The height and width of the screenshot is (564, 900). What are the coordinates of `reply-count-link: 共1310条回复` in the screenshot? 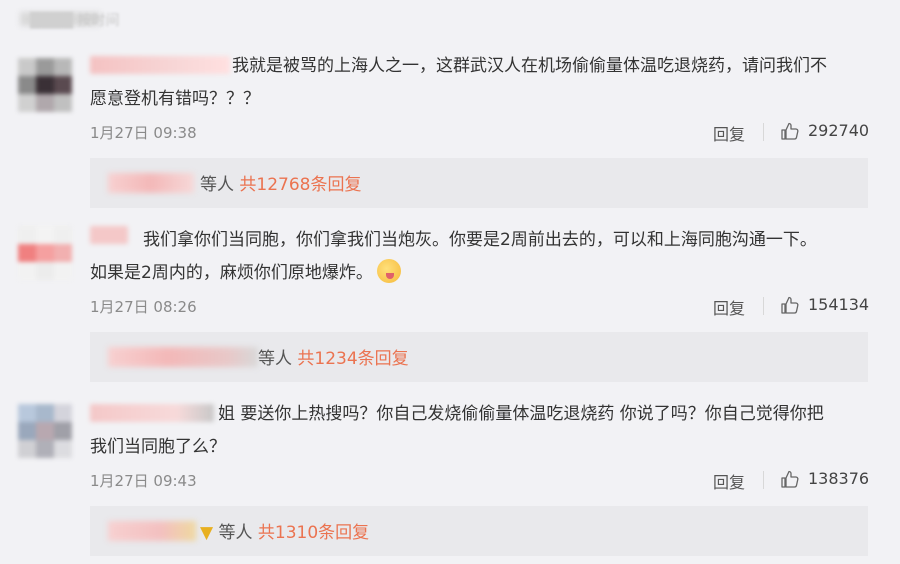 It's located at (313, 533).